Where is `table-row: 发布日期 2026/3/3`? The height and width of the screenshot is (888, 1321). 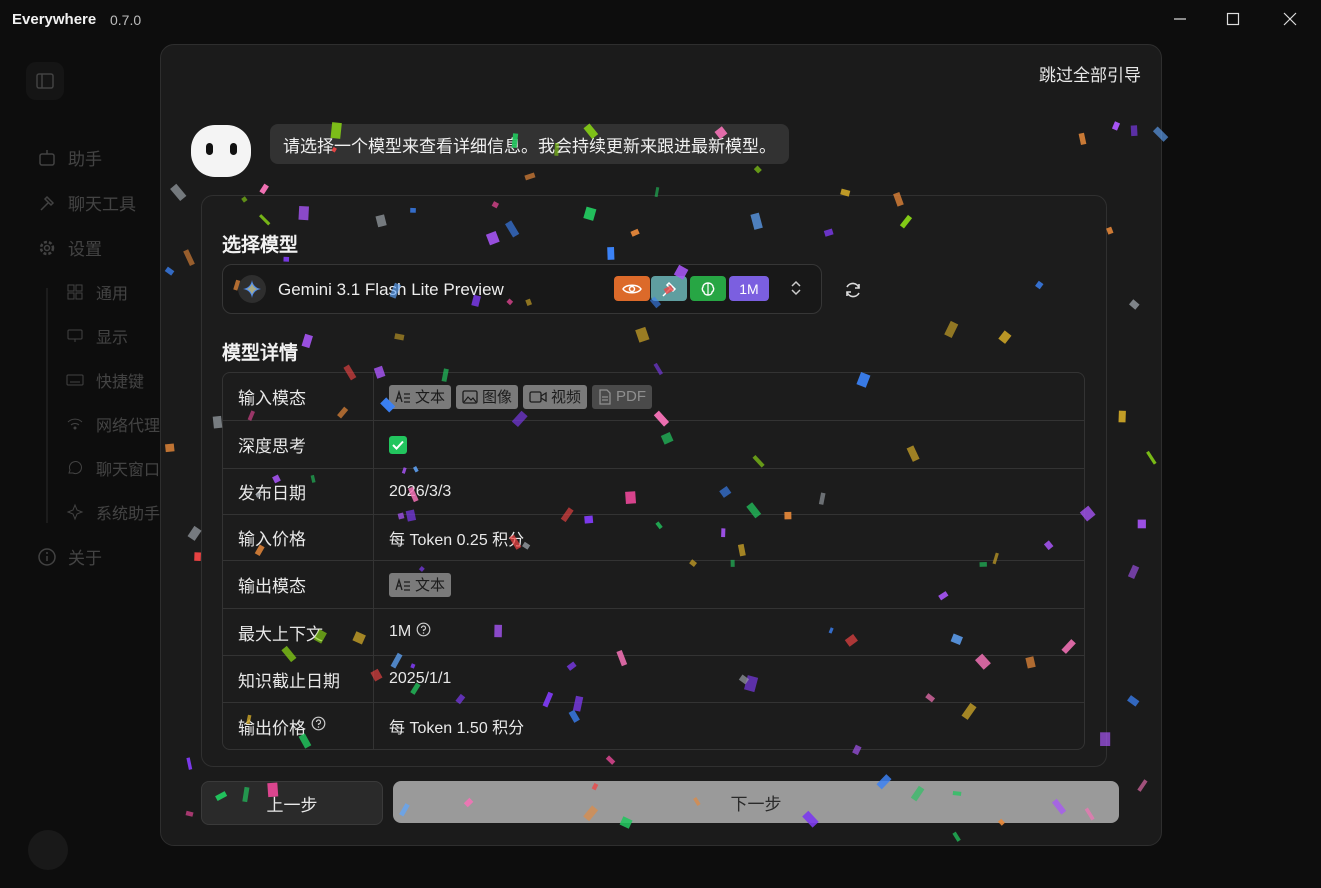 table-row: 发布日期 2026/3/3 is located at coordinates (653, 491).